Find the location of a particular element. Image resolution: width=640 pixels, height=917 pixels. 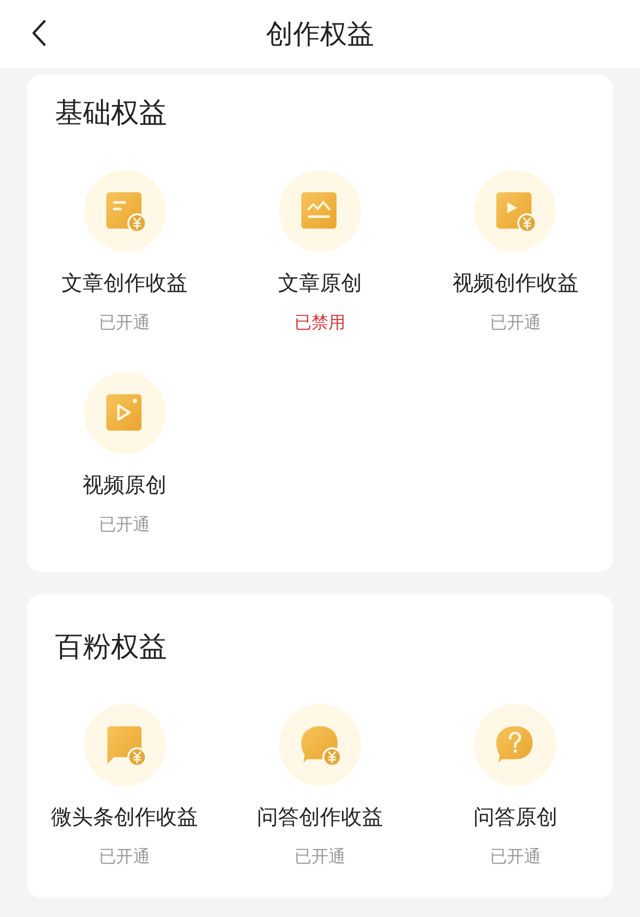

benefit-label: 文章创作收益 is located at coordinates (125, 283).